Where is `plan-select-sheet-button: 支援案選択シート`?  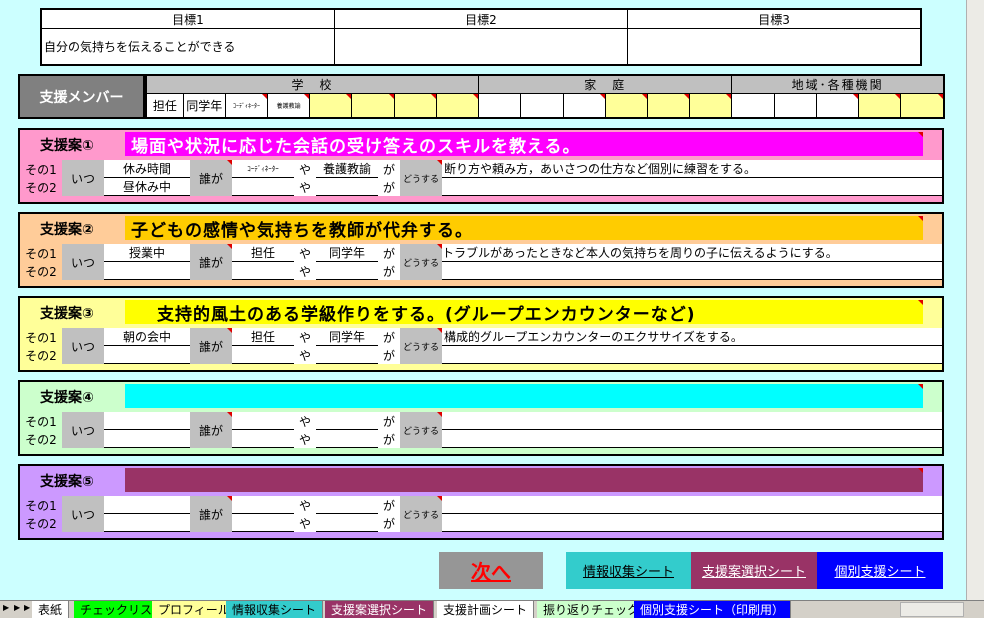 plan-select-sheet-button: 支援案選択シート is located at coordinates (754, 570).